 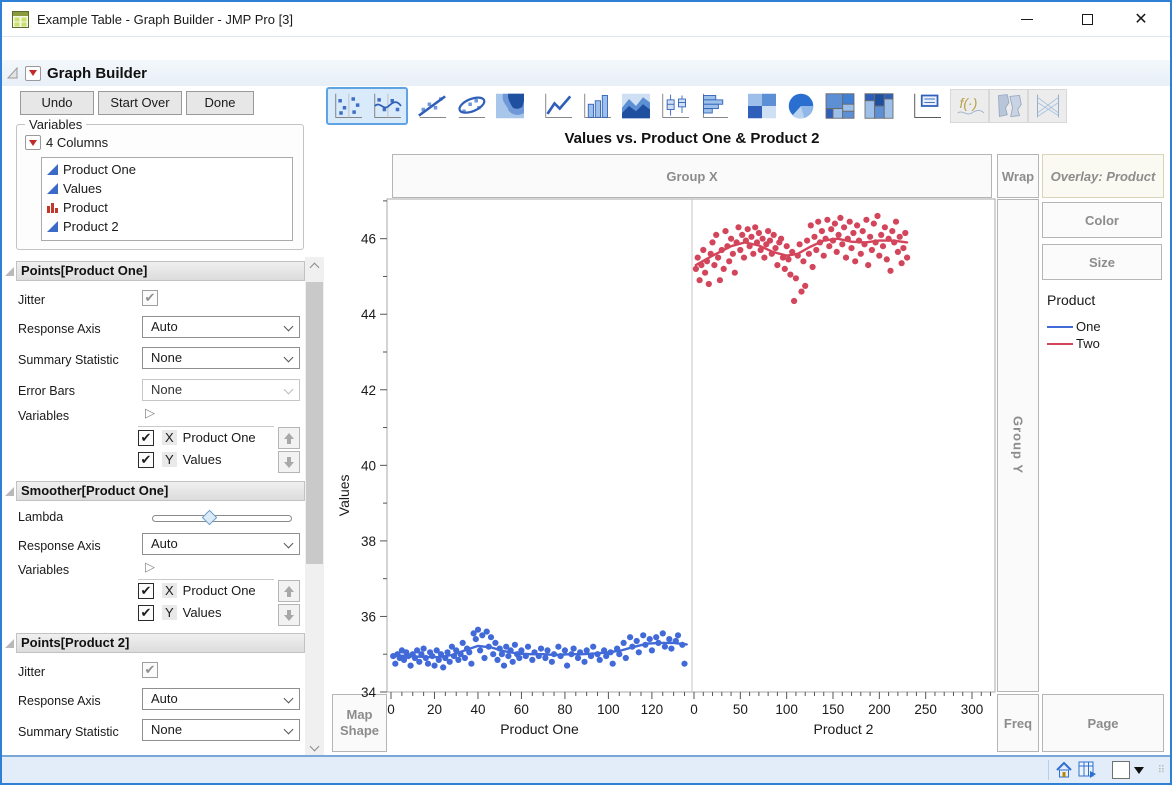 I want to click on toolbar-histogram-button, so click(x=713, y=106).